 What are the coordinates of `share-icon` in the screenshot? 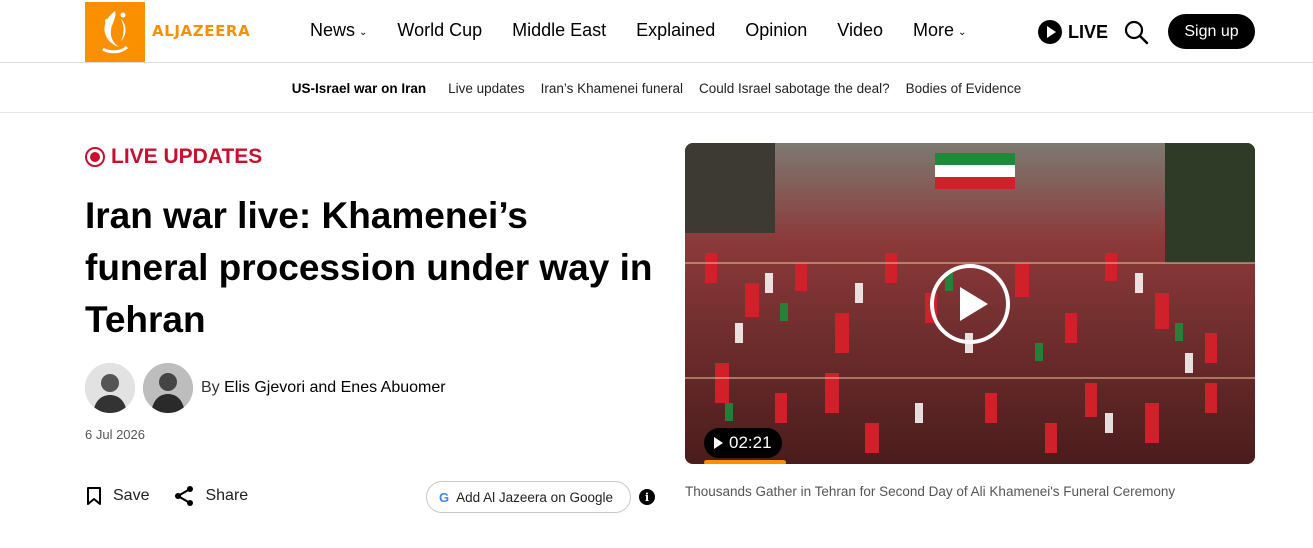 It's located at (184, 496).